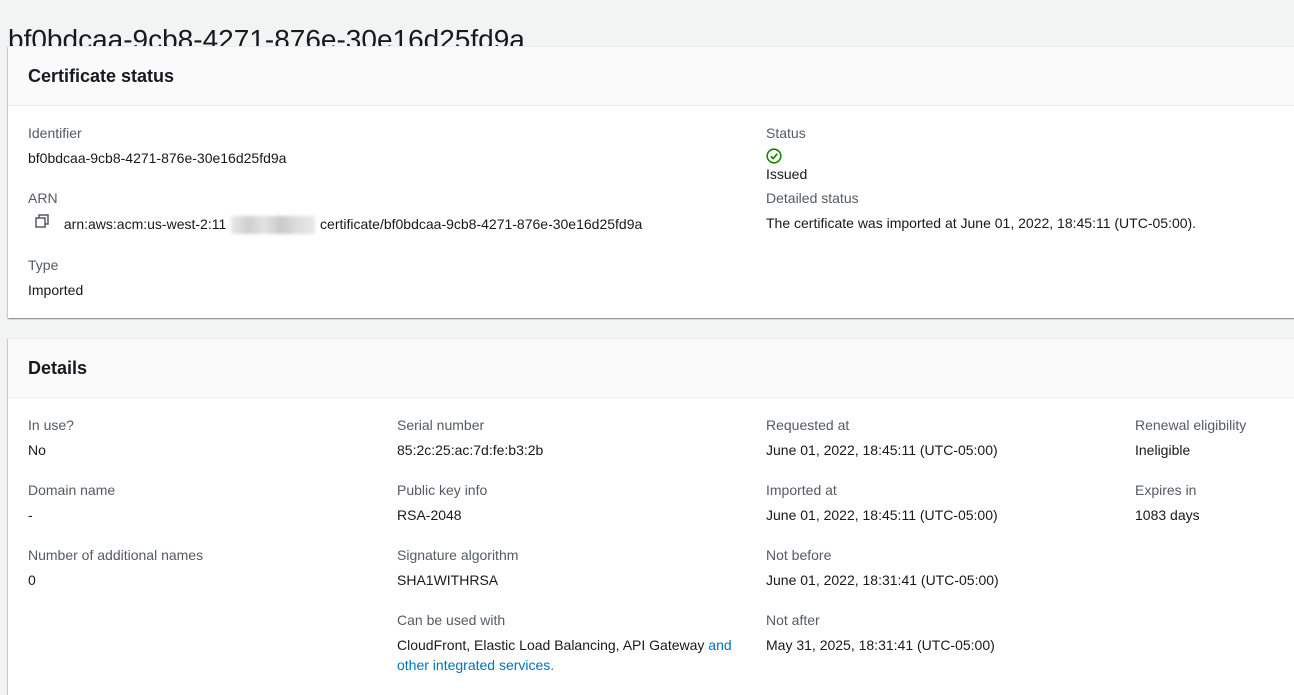 Image resolution: width=1294 pixels, height=695 pixels. What do you see at coordinates (273, 225) in the screenshot?
I see `arn-redacted-account` at bounding box center [273, 225].